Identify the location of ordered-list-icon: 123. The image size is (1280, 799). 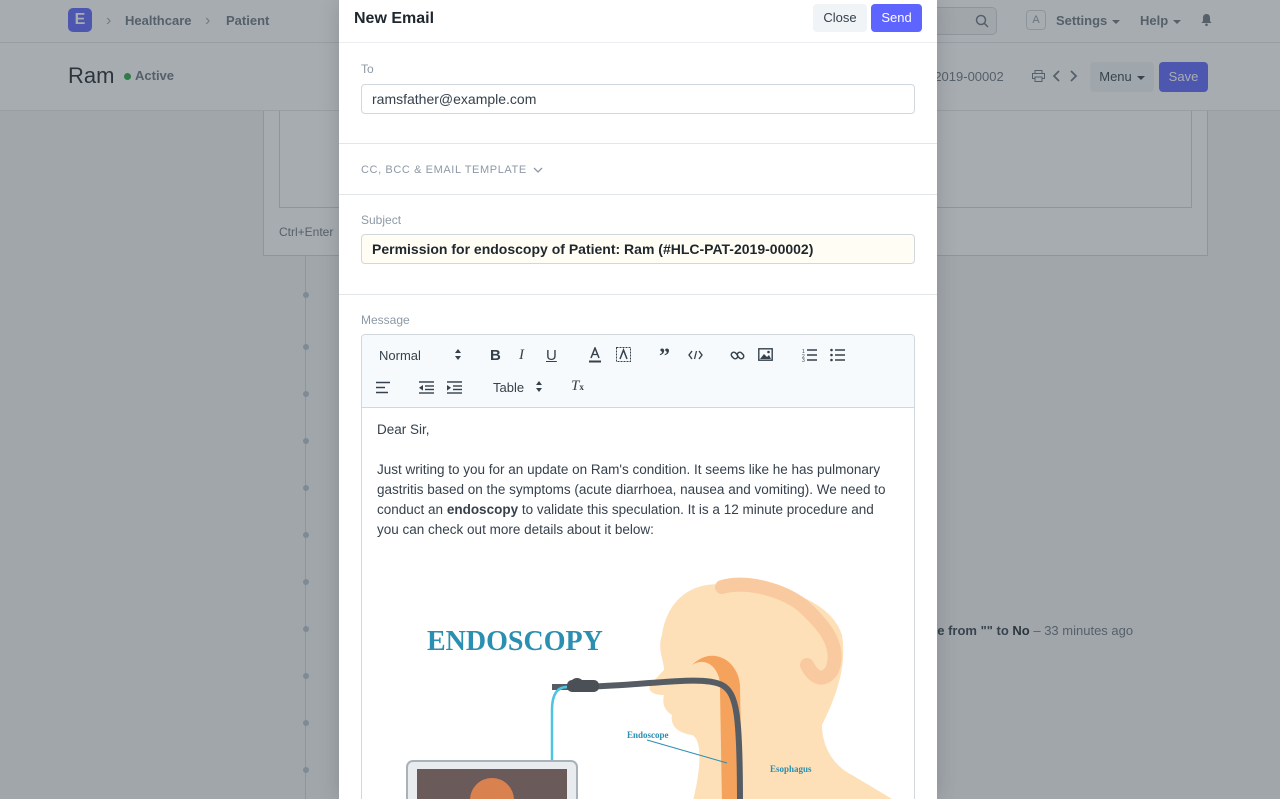
(809, 355).